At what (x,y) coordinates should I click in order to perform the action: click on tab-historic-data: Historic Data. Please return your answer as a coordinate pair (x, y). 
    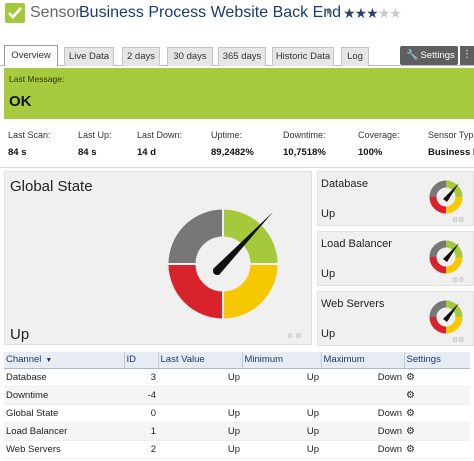
    Looking at the image, I should click on (303, 56).